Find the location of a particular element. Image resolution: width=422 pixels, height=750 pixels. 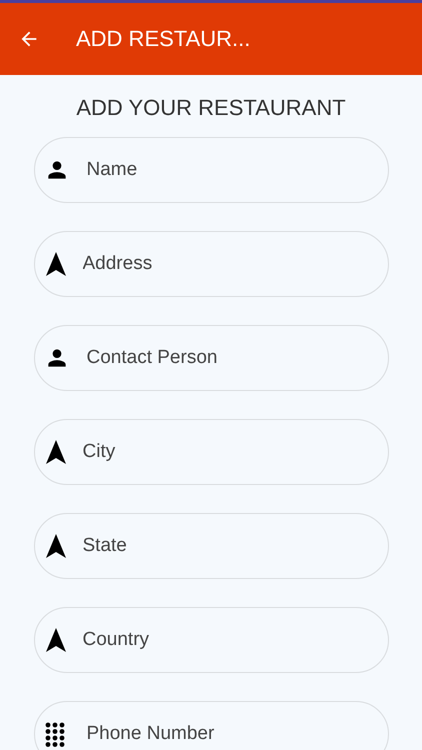

input-field: Name is located at coordinates (211, 170).